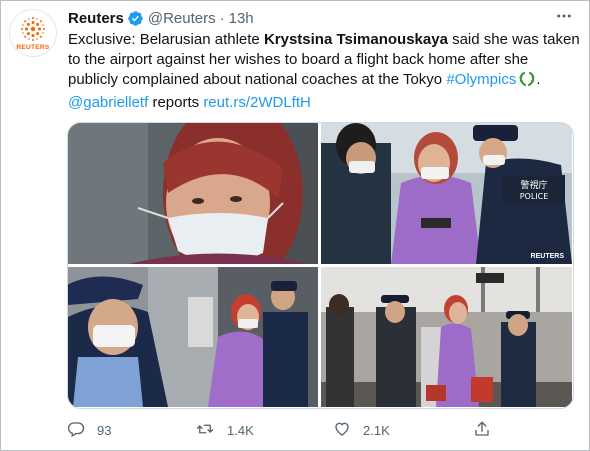 The height and width of the screenshot is (451, 590). I want to click on photo-athlete-with-police: 警視庁 POLICE REUTERS, so click(446, 193).